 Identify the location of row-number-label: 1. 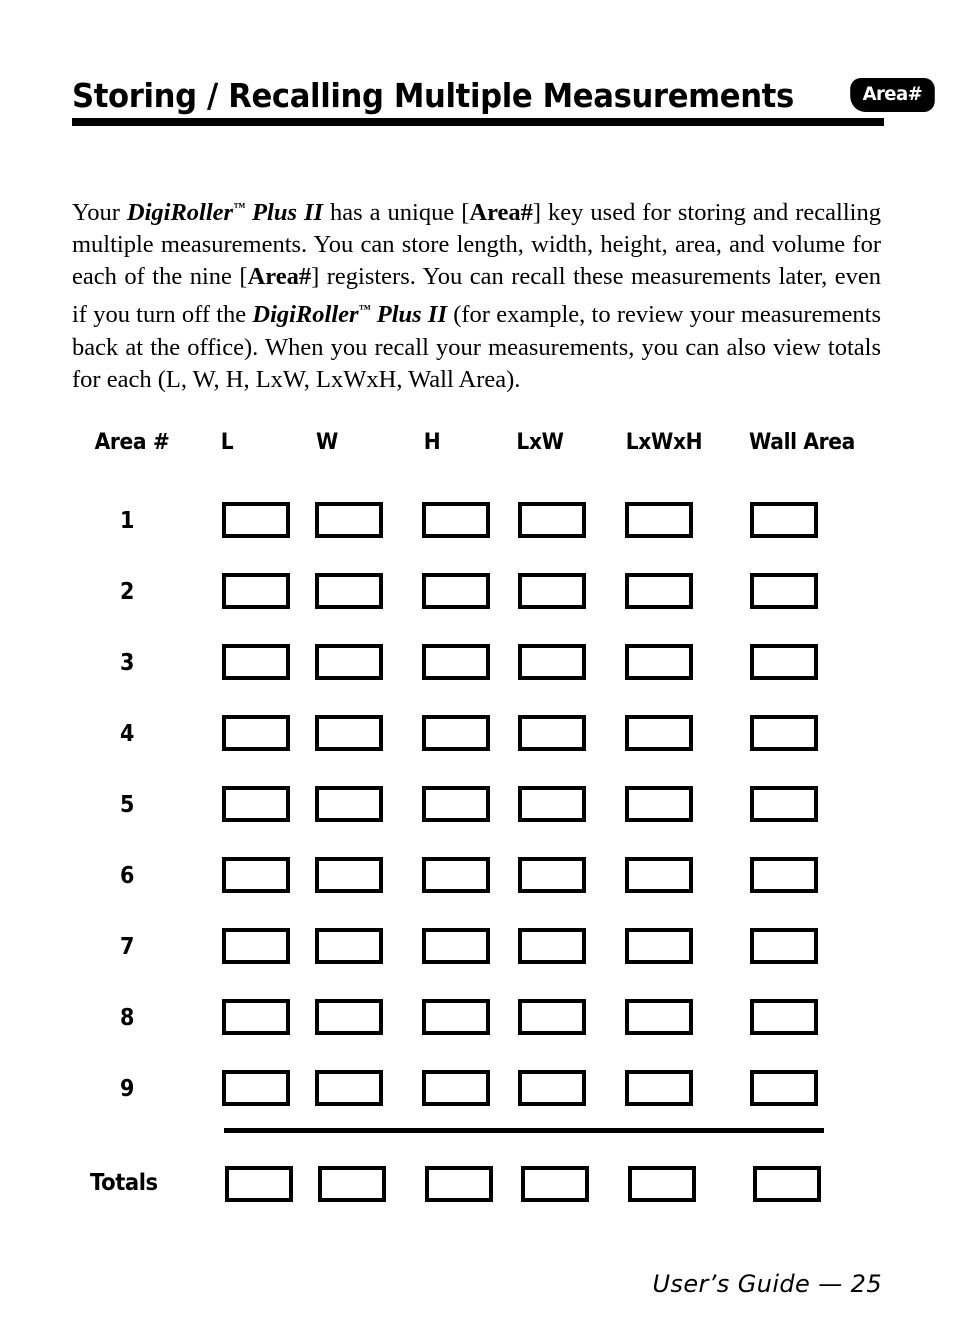
(127, 521).